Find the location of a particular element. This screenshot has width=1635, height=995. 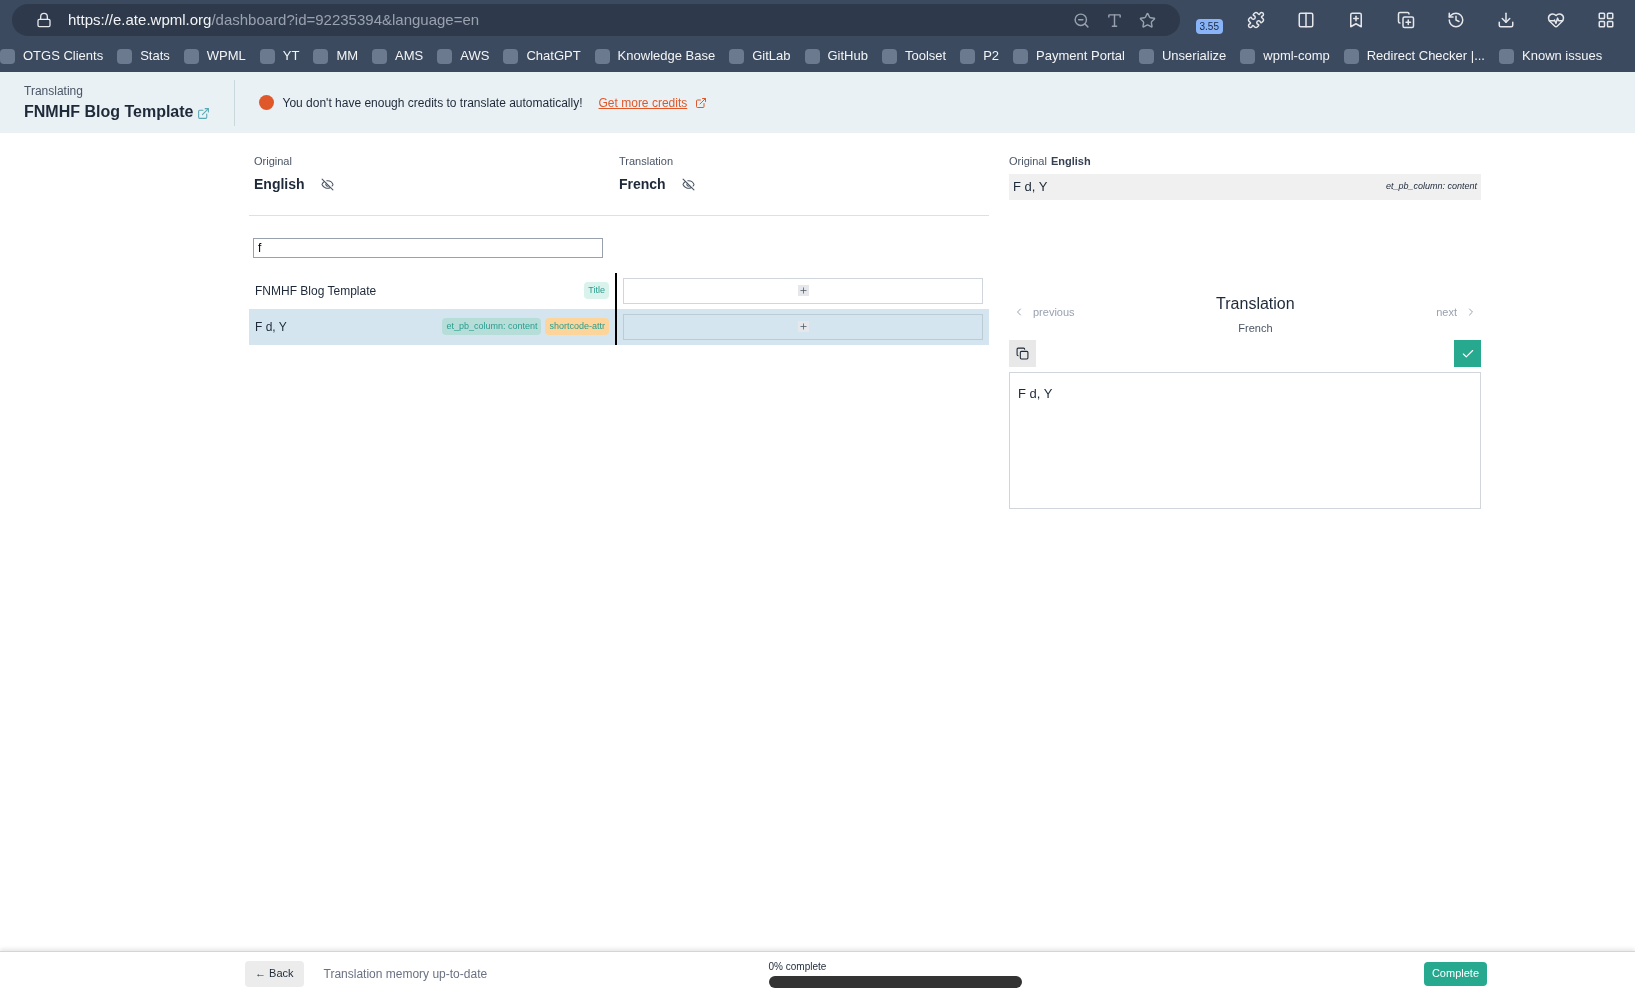

search-field: f is located at coordinates (428, 247).